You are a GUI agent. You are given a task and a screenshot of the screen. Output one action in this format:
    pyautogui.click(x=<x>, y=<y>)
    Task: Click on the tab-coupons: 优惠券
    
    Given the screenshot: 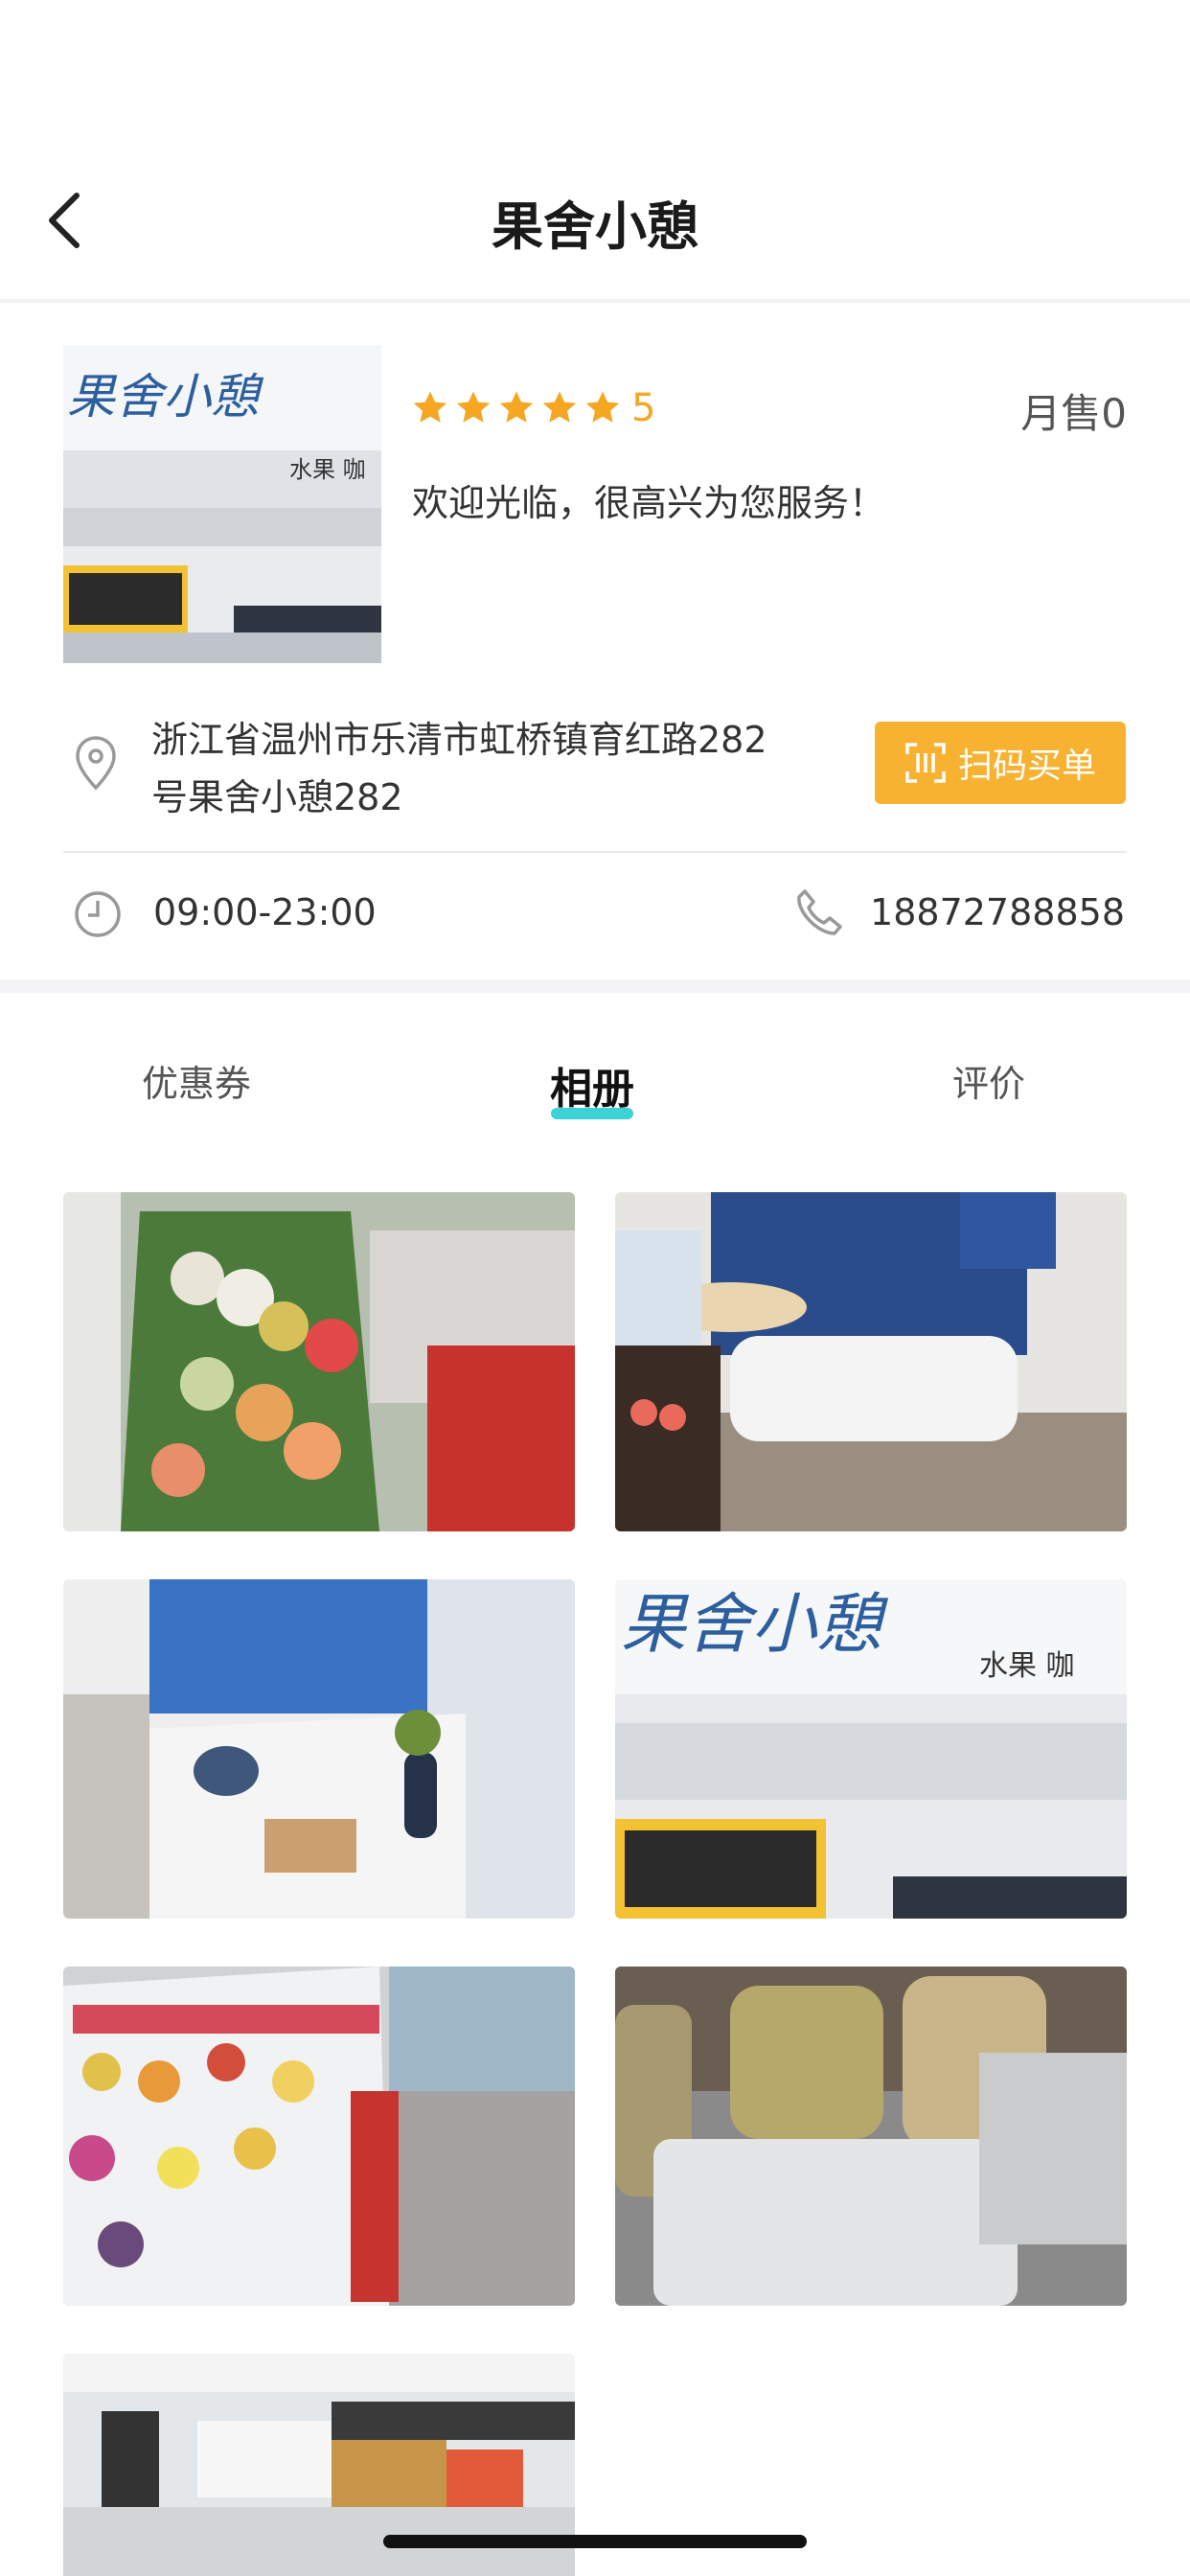 What is the action you would take?
    pyautogui.click(x=197, y=1080)
    